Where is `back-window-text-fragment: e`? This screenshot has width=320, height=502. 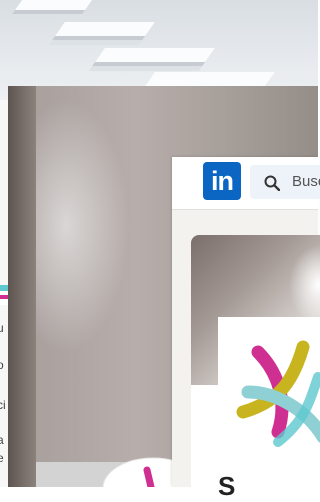 back-window-text-fragment: e is located at coordinates (2, 458).